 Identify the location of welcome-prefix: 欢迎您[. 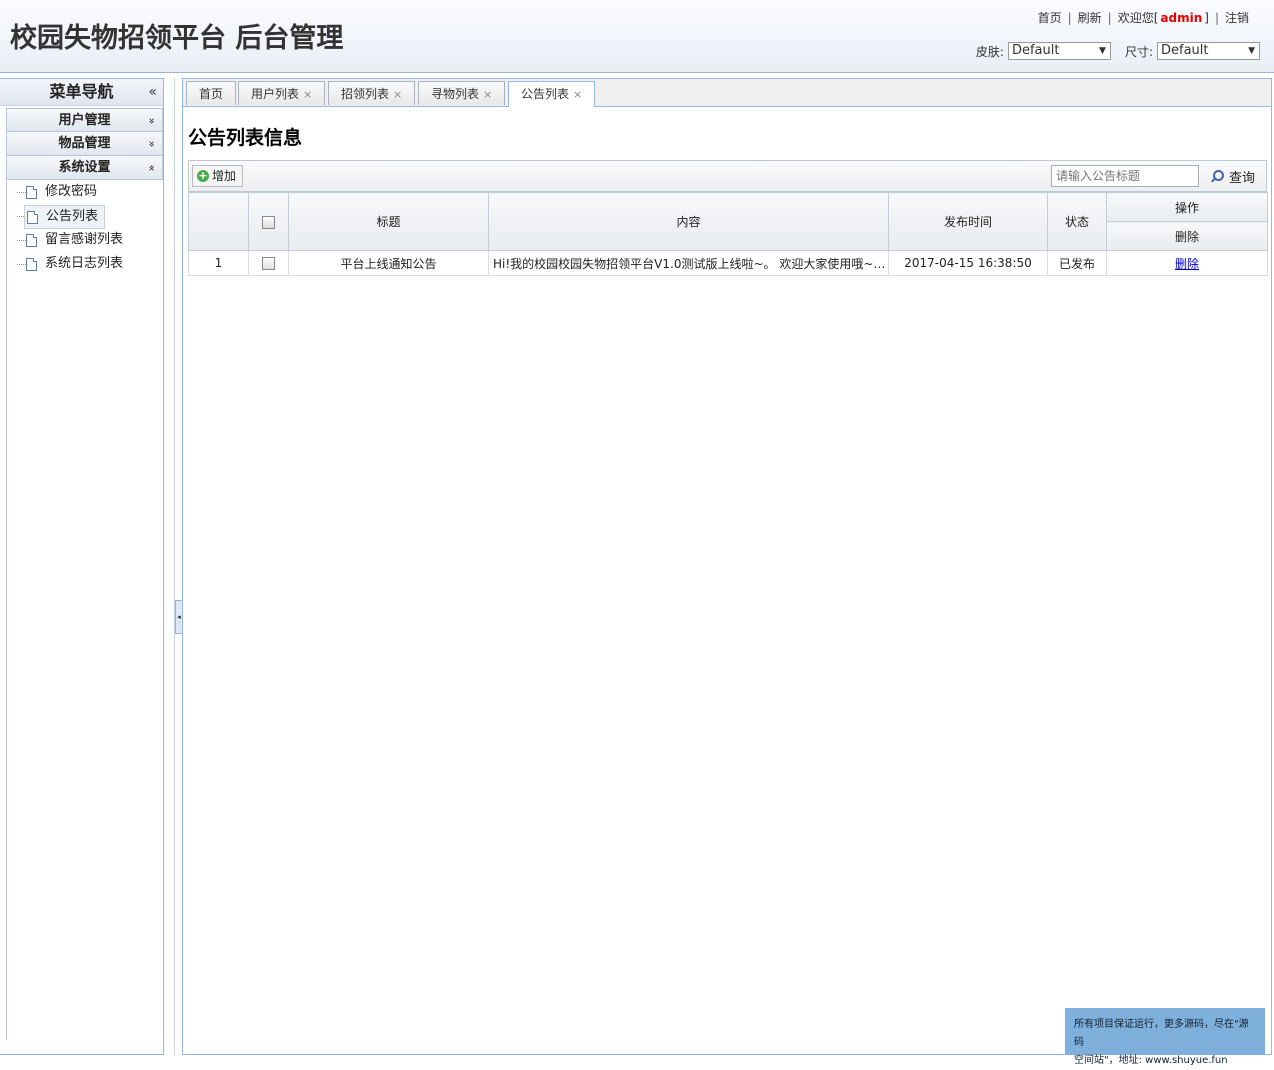
(1138, 18).